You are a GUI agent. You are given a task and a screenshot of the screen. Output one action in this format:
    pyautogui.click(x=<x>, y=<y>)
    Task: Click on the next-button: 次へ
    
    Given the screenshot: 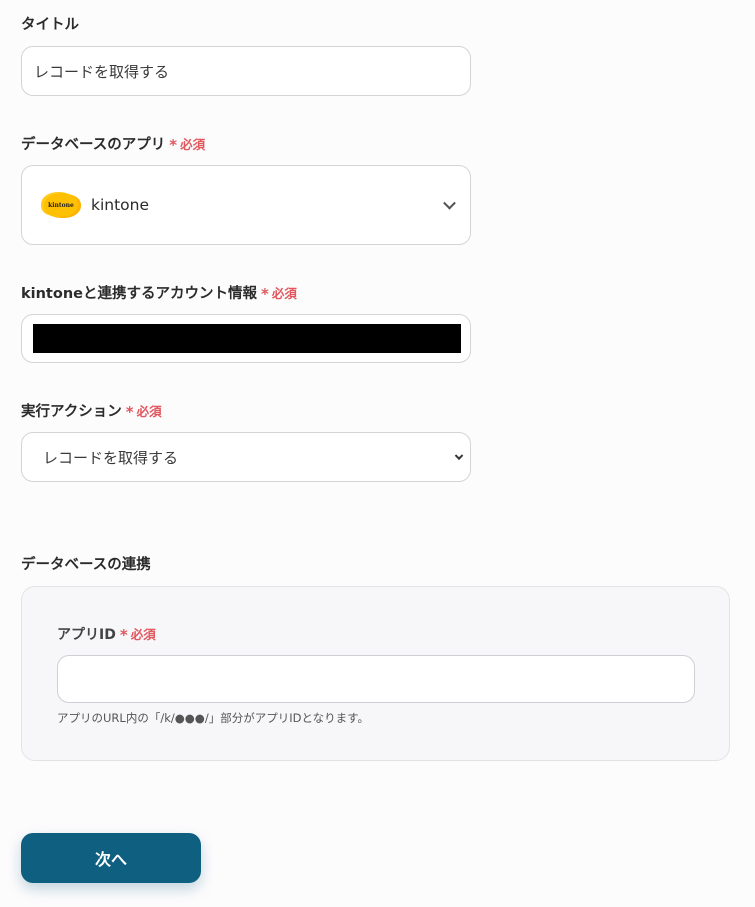 What is the action you would take?
    pyautogui.click(x=111, y=858)
    